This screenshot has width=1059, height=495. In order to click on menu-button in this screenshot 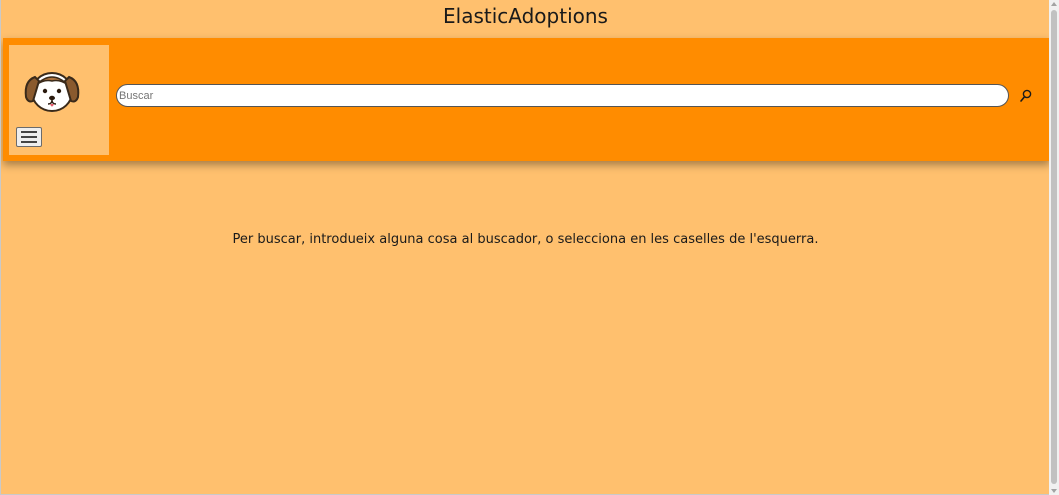, I will do `click(29, 137)`.